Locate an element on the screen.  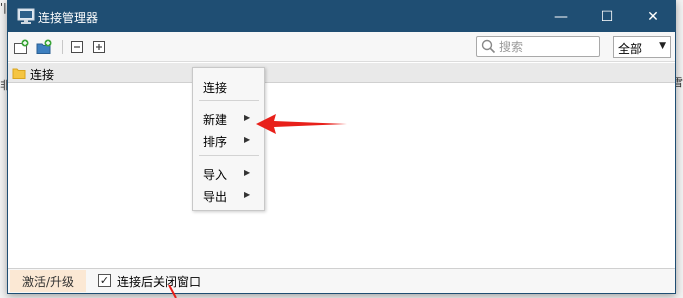
tree-root-label: 连接 is located at coordinates (42, 75).